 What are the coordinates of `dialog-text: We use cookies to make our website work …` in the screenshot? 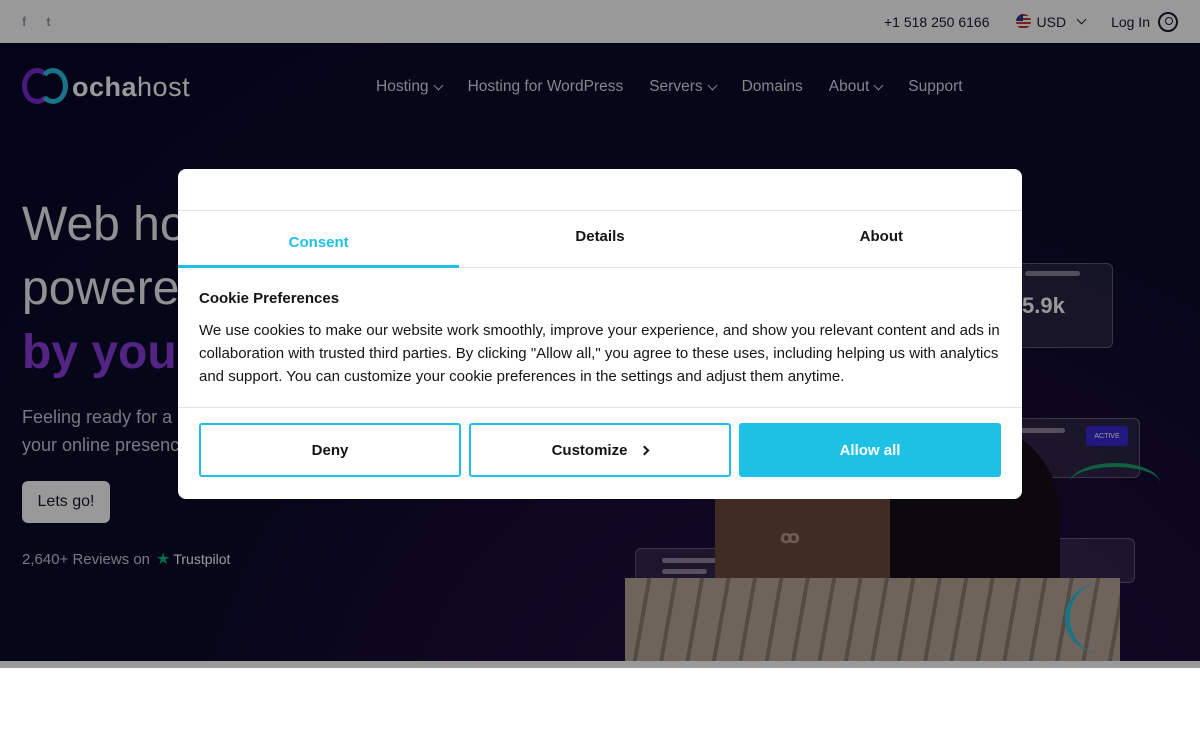 It's located at (599, 353).